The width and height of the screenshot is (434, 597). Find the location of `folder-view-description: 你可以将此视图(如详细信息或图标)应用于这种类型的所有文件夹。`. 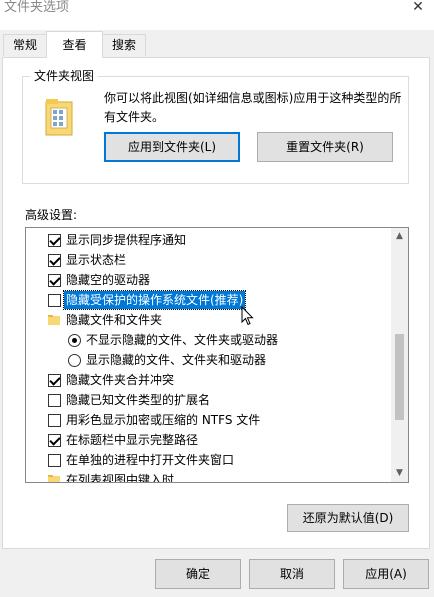

folder-view-description: 你可以将此视图(如详细信息或图标)应用于这种类型的所有文件夹。 is located at coordinates (253, 107).